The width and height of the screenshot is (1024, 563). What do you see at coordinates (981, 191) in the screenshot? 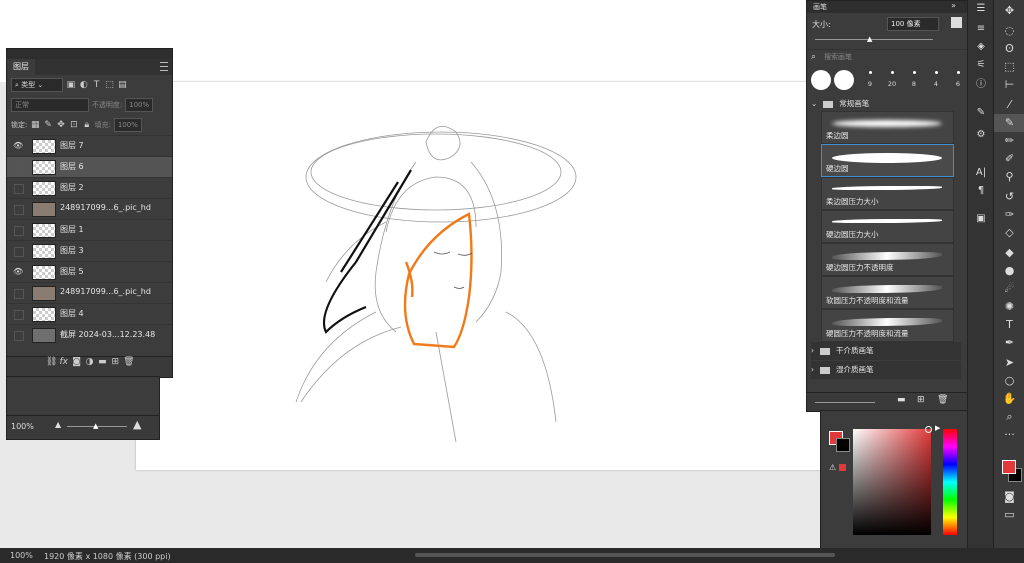
I see `paragraph-style-icon: ¶` at bounding box center [981, 191].